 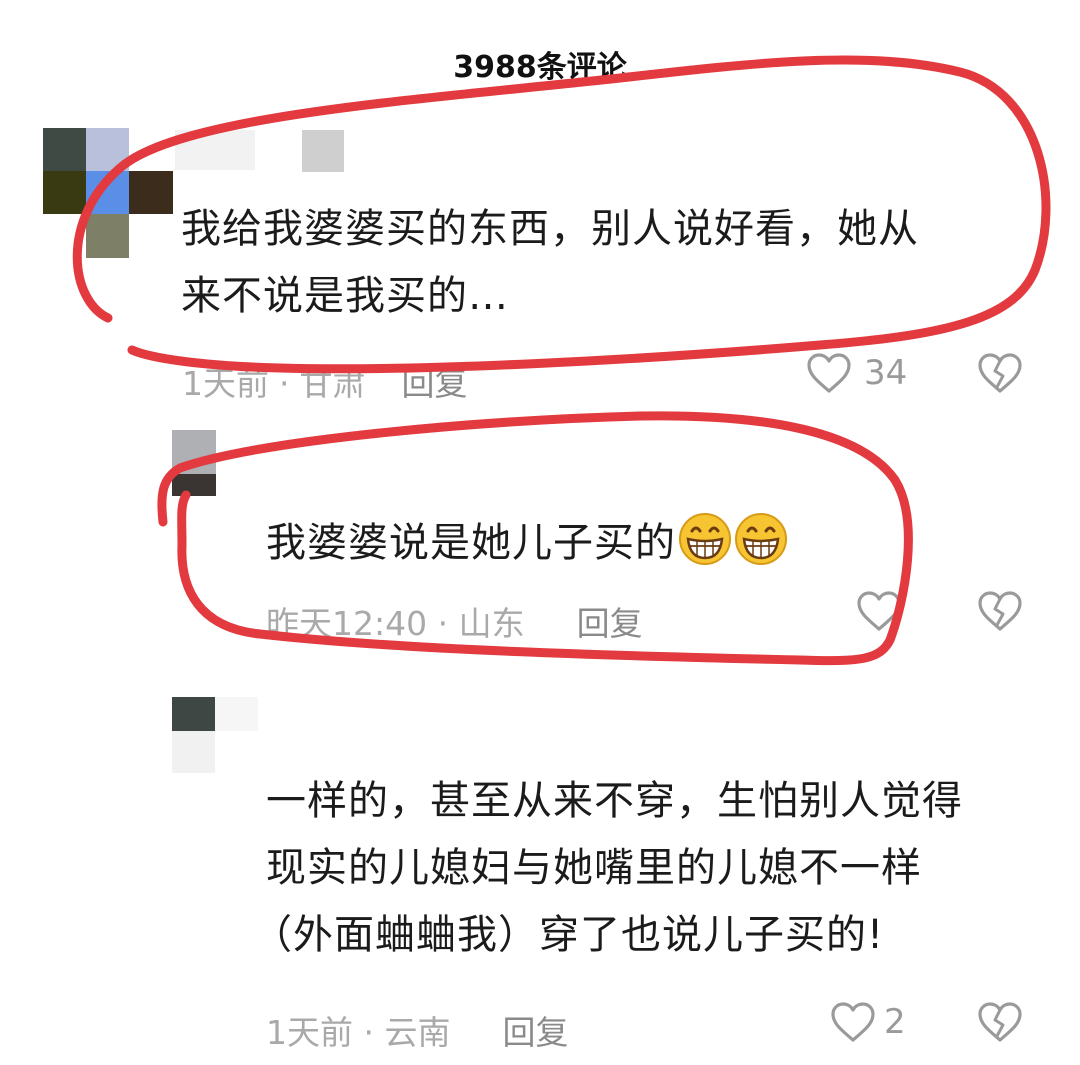 What do you see at coordinates (215, 150) in the screenshot?
I see `username-redacted` at bounding box center [215, 150].